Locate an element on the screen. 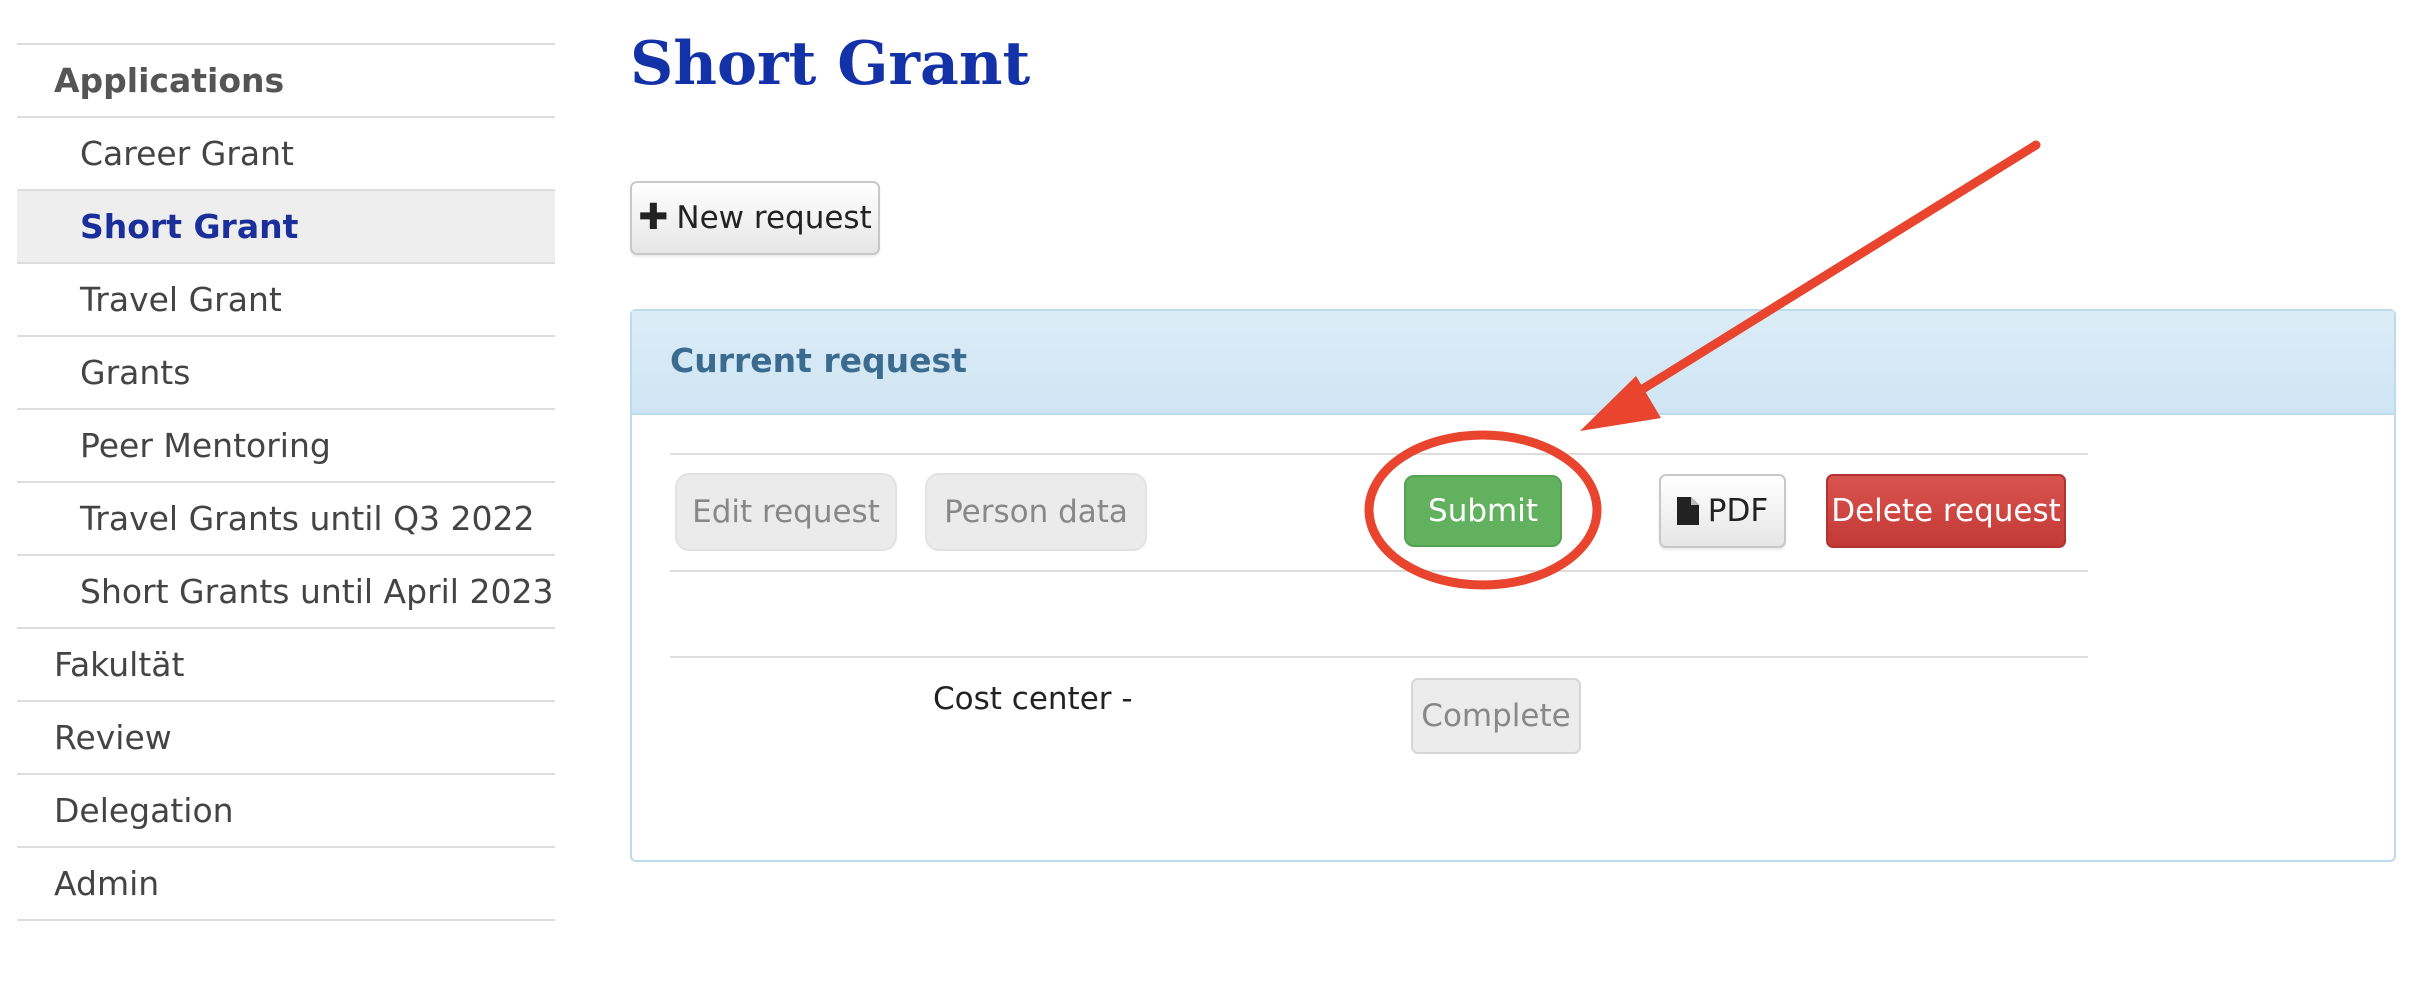 The width and height of the screenshot is (2426, 1002). sidebar-heading-applications: Applications is located at coordinates (286, 81).